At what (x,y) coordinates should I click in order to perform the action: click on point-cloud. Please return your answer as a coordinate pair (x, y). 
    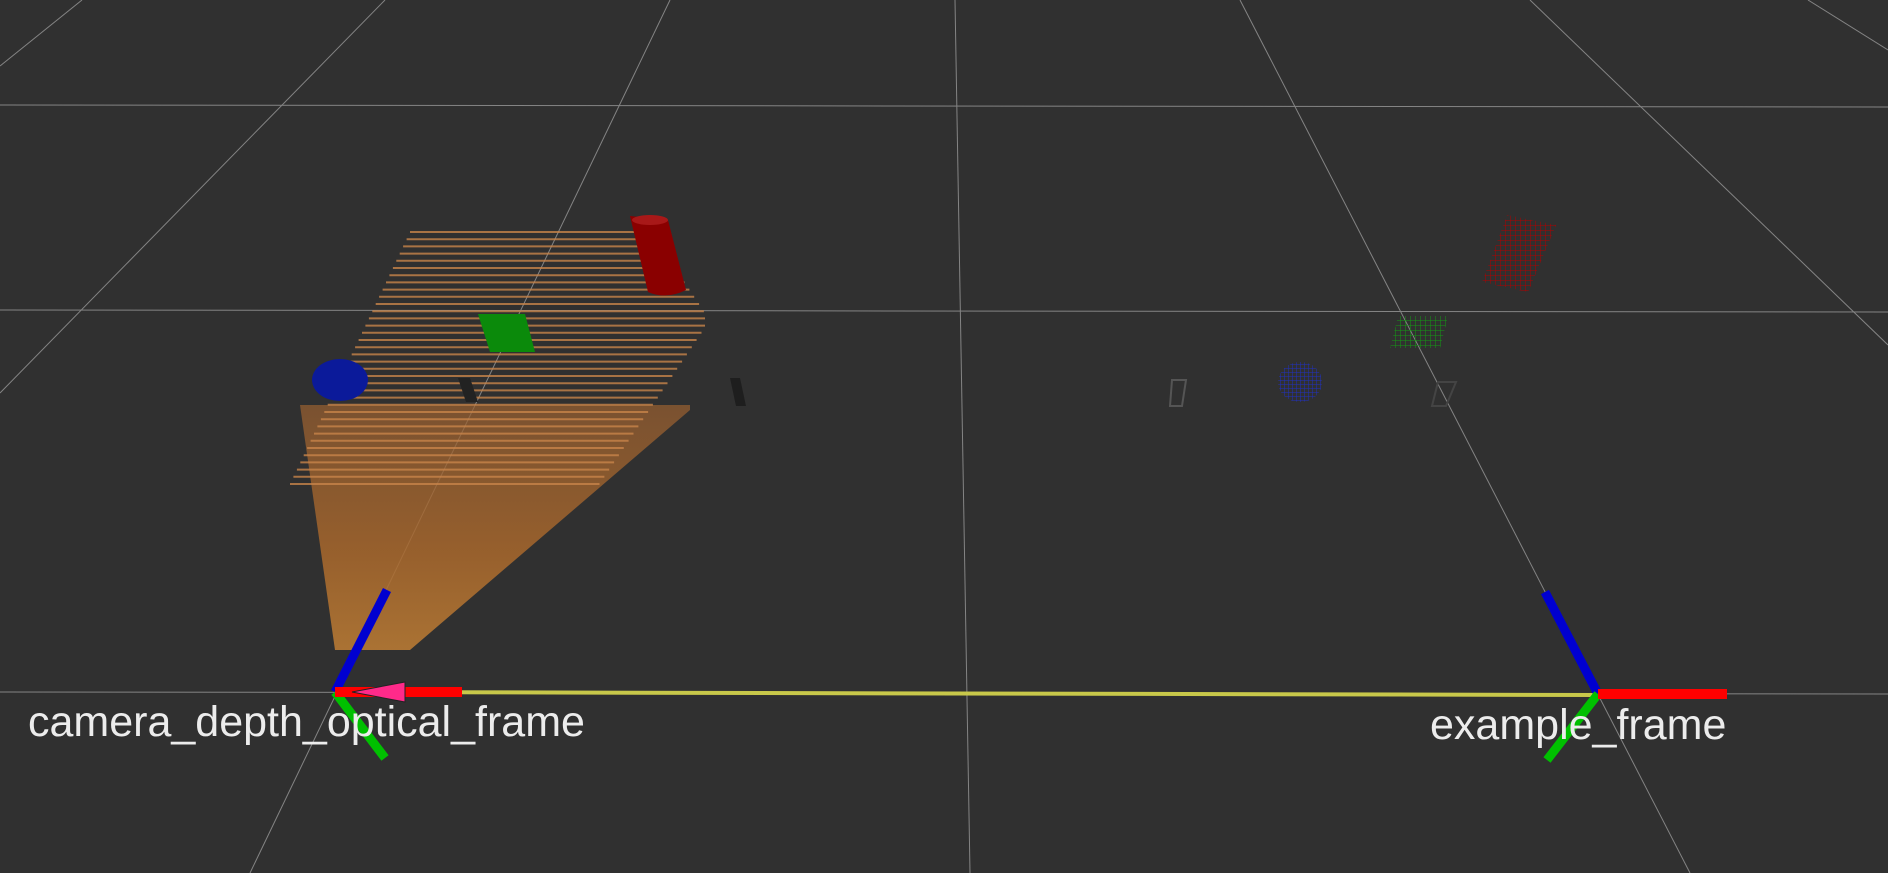
    Looking at the image, I should click on (497, 440).